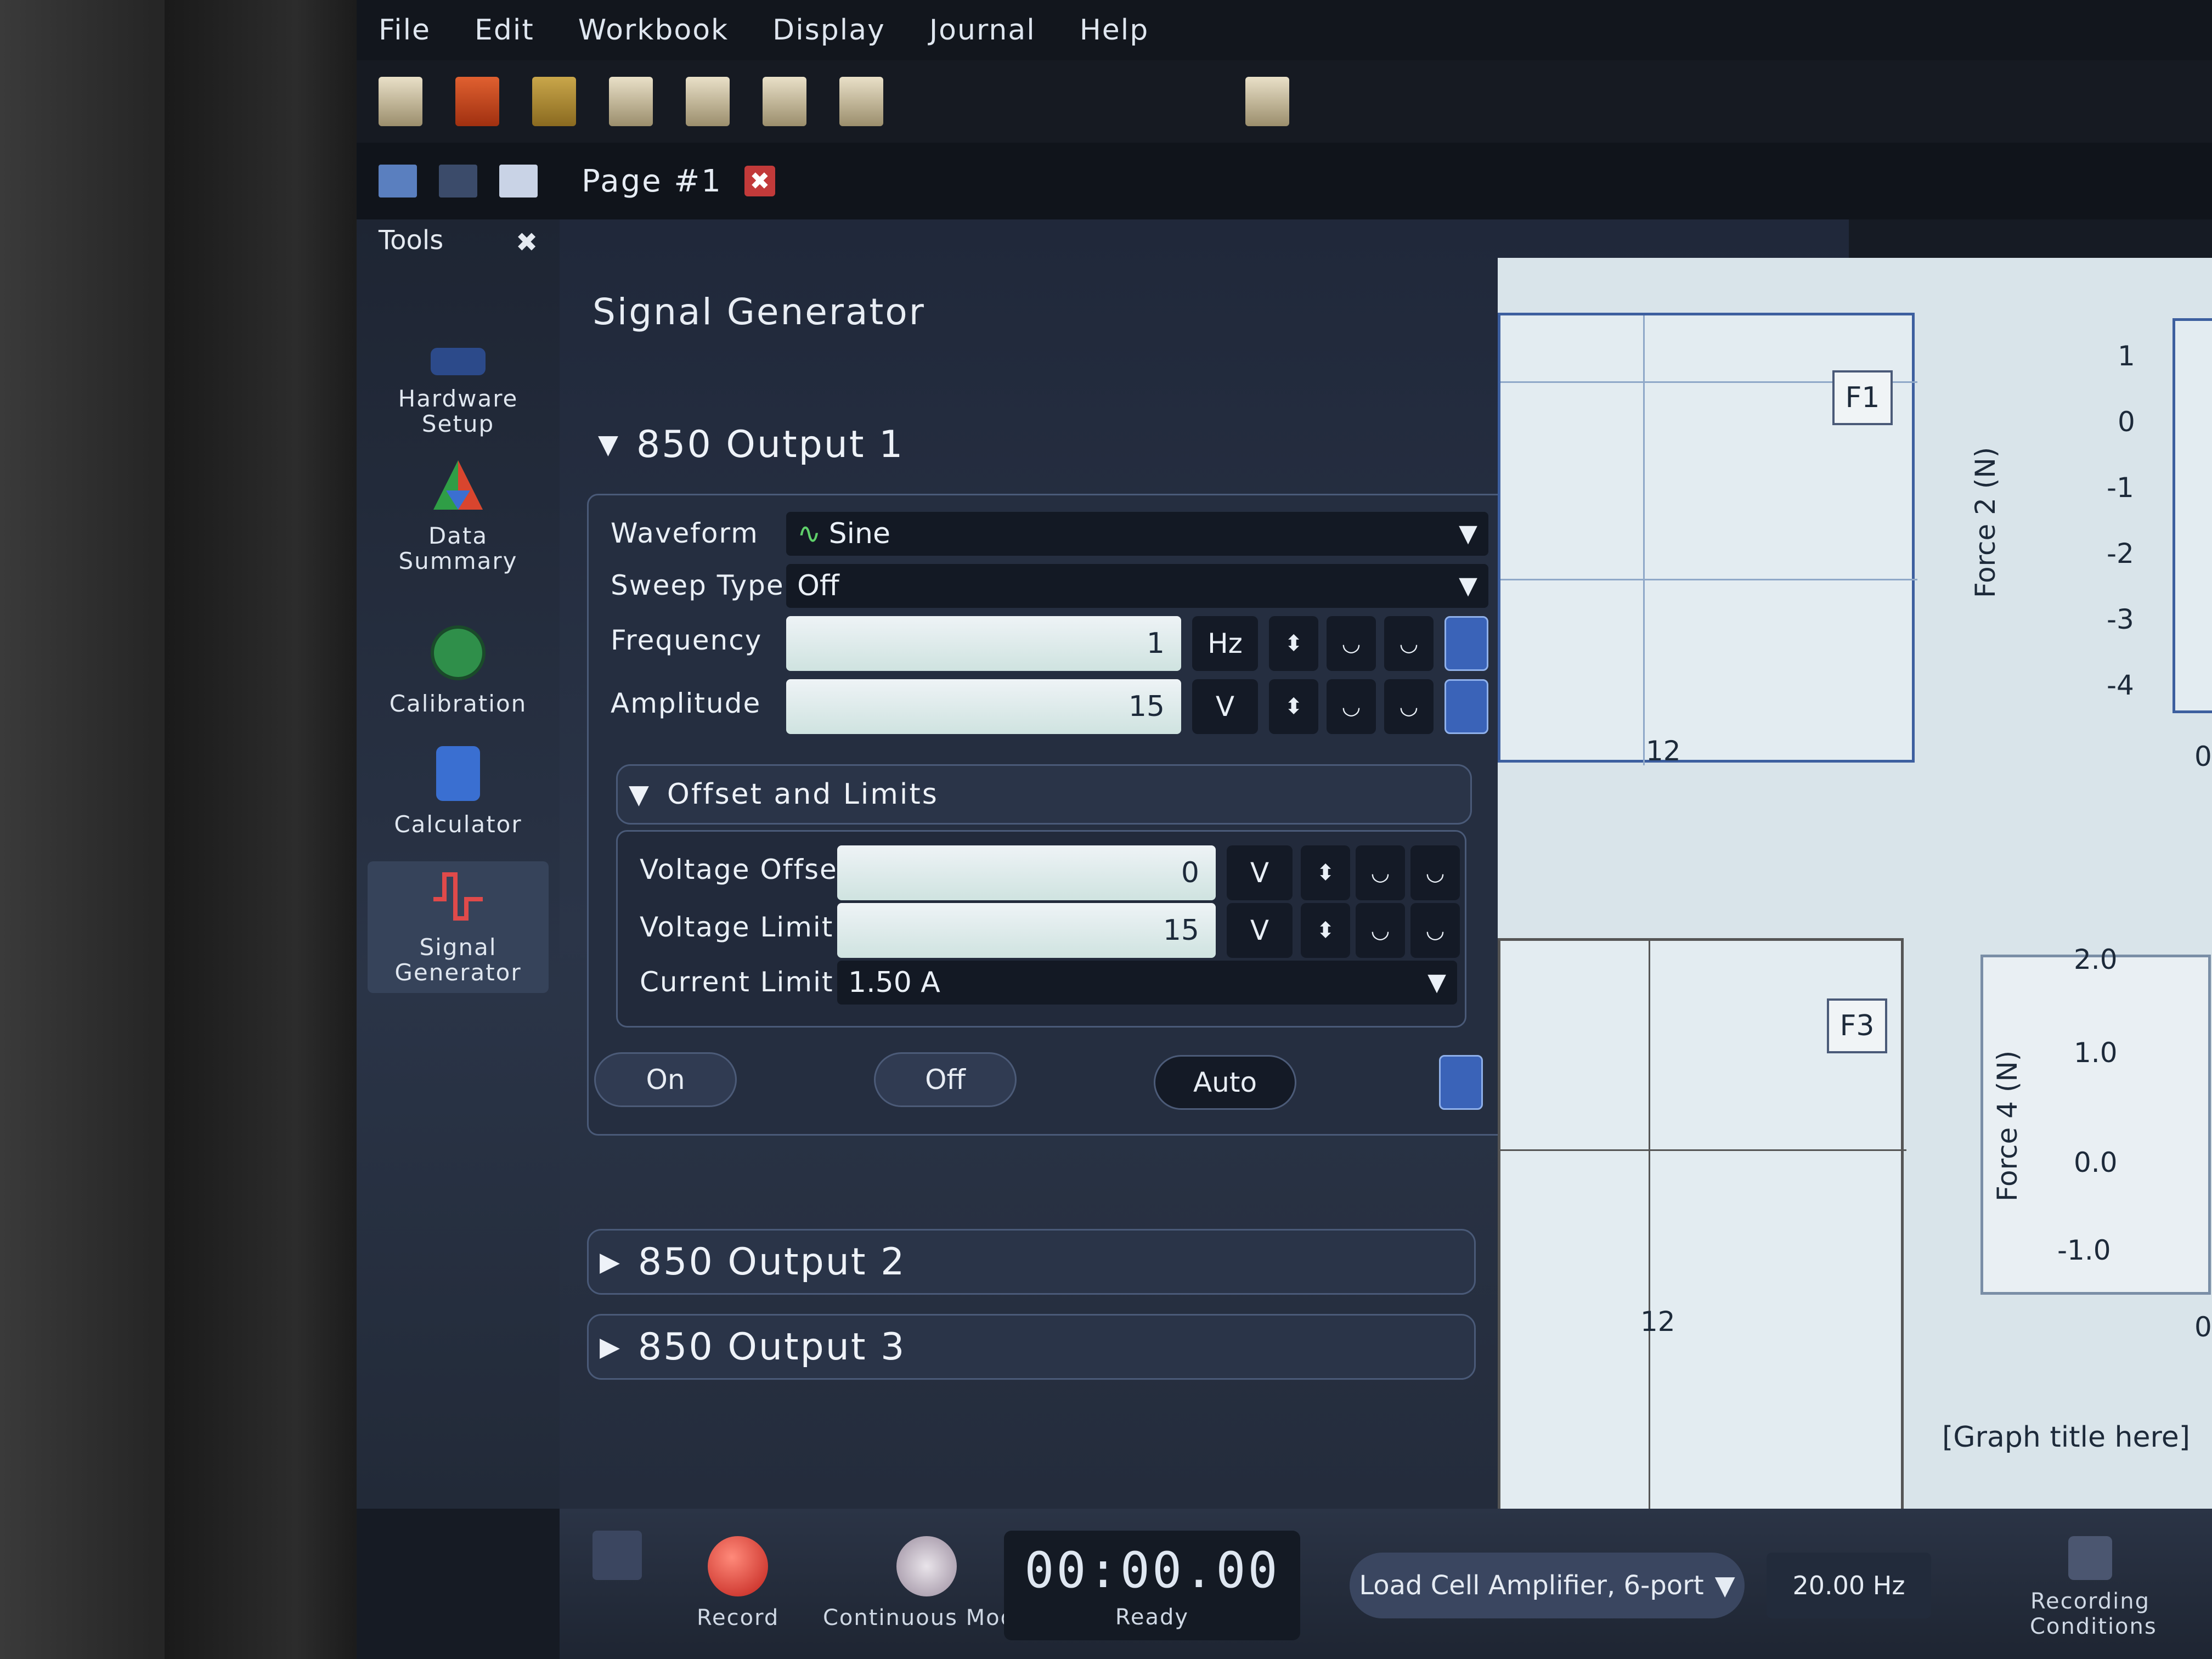 Image resolution: width=2212 pixels, height=1659 pixels. What do you see at coordinates (1380, 873) in the screenshot?
I see `voltage-offset-decrease-icon: ◡` at bounding box center [1380, 873].